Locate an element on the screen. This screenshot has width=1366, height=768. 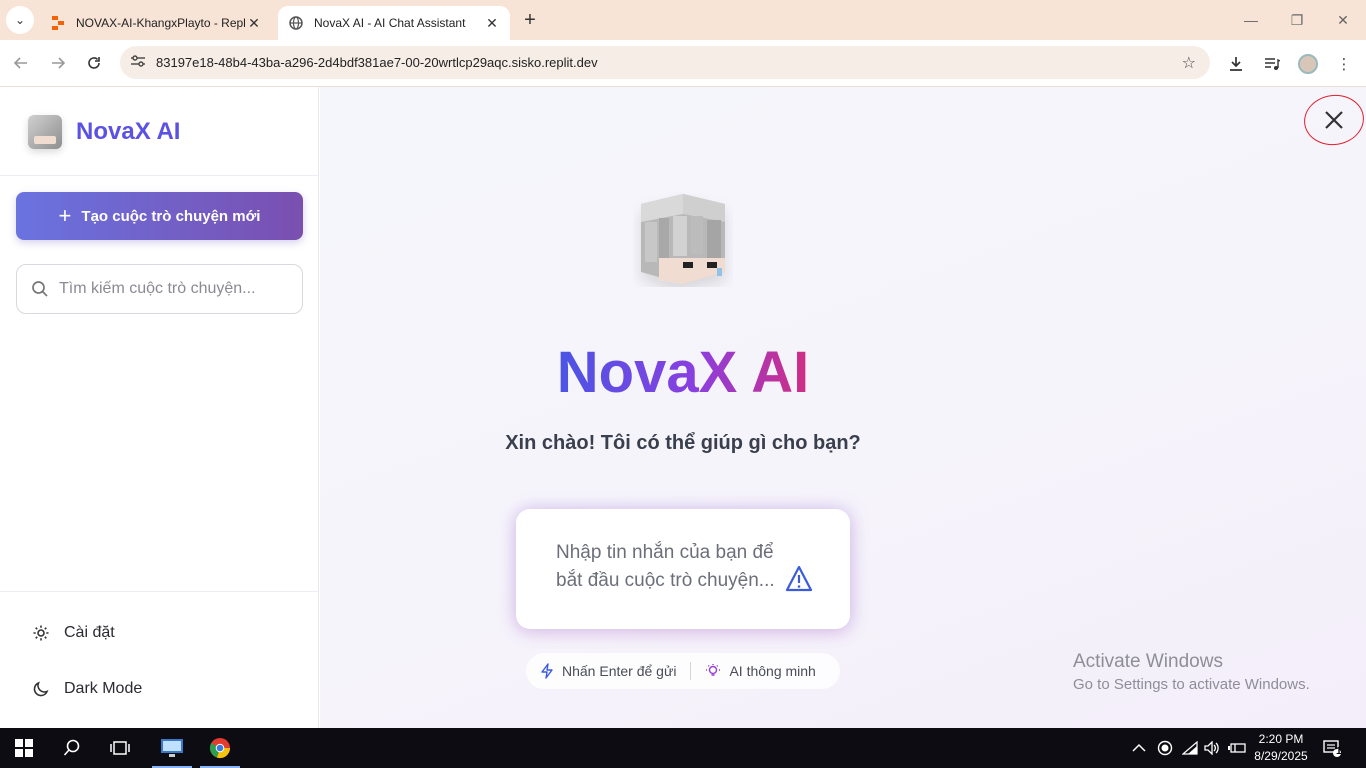
start-button is located at coordinates (24, 748).